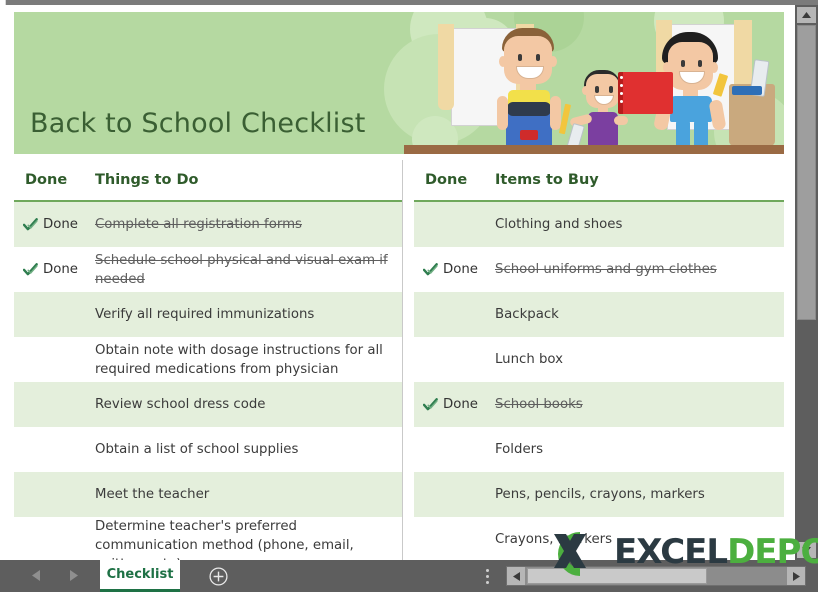 This screenshot has height=592, width=818. I want to click on cell-task: Lunch box, so click(633, 359).